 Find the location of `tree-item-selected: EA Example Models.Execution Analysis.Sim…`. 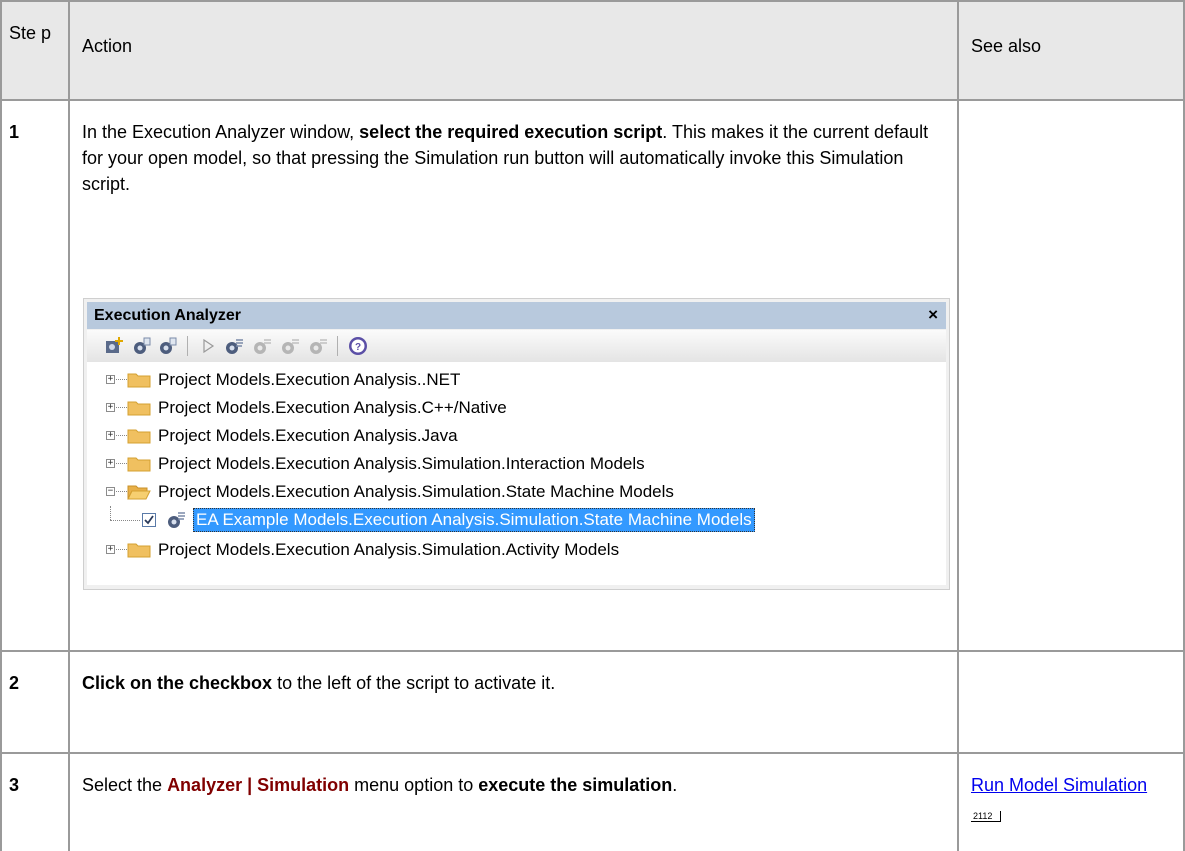

tree-item-selected: EA Example Models.Execution Analysis.Sim… is located at coordinates (516, 520).